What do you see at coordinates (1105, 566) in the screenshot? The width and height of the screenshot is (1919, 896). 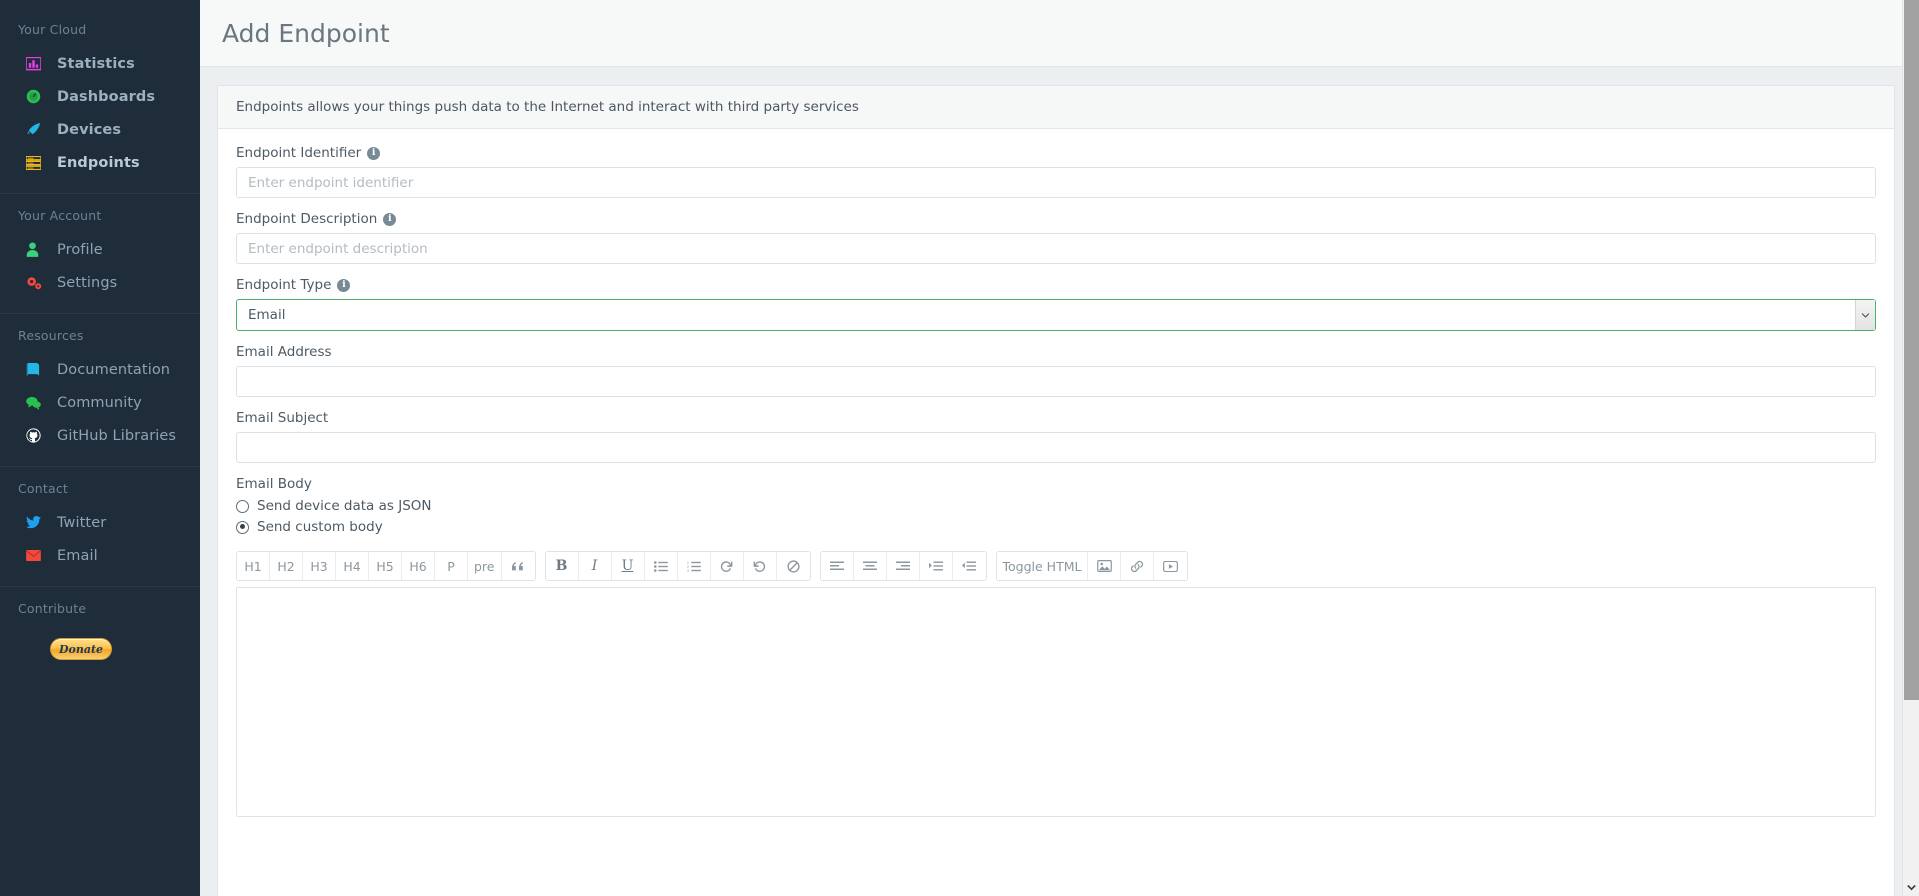 I see `insert-image-icon` at bounding box center [1105, 566].